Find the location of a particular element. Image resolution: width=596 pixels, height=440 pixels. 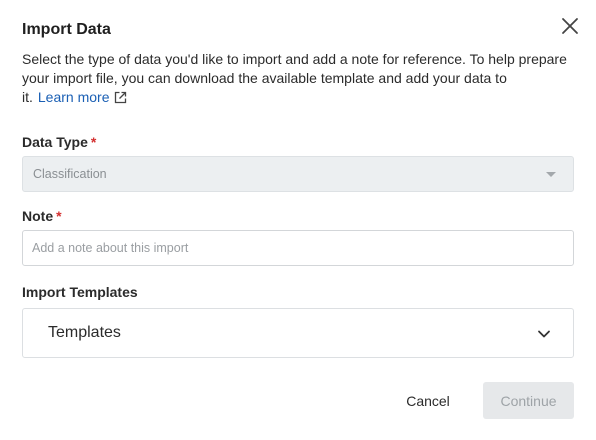

templates-dropdown: Templates is located at coordinates (298, 333).